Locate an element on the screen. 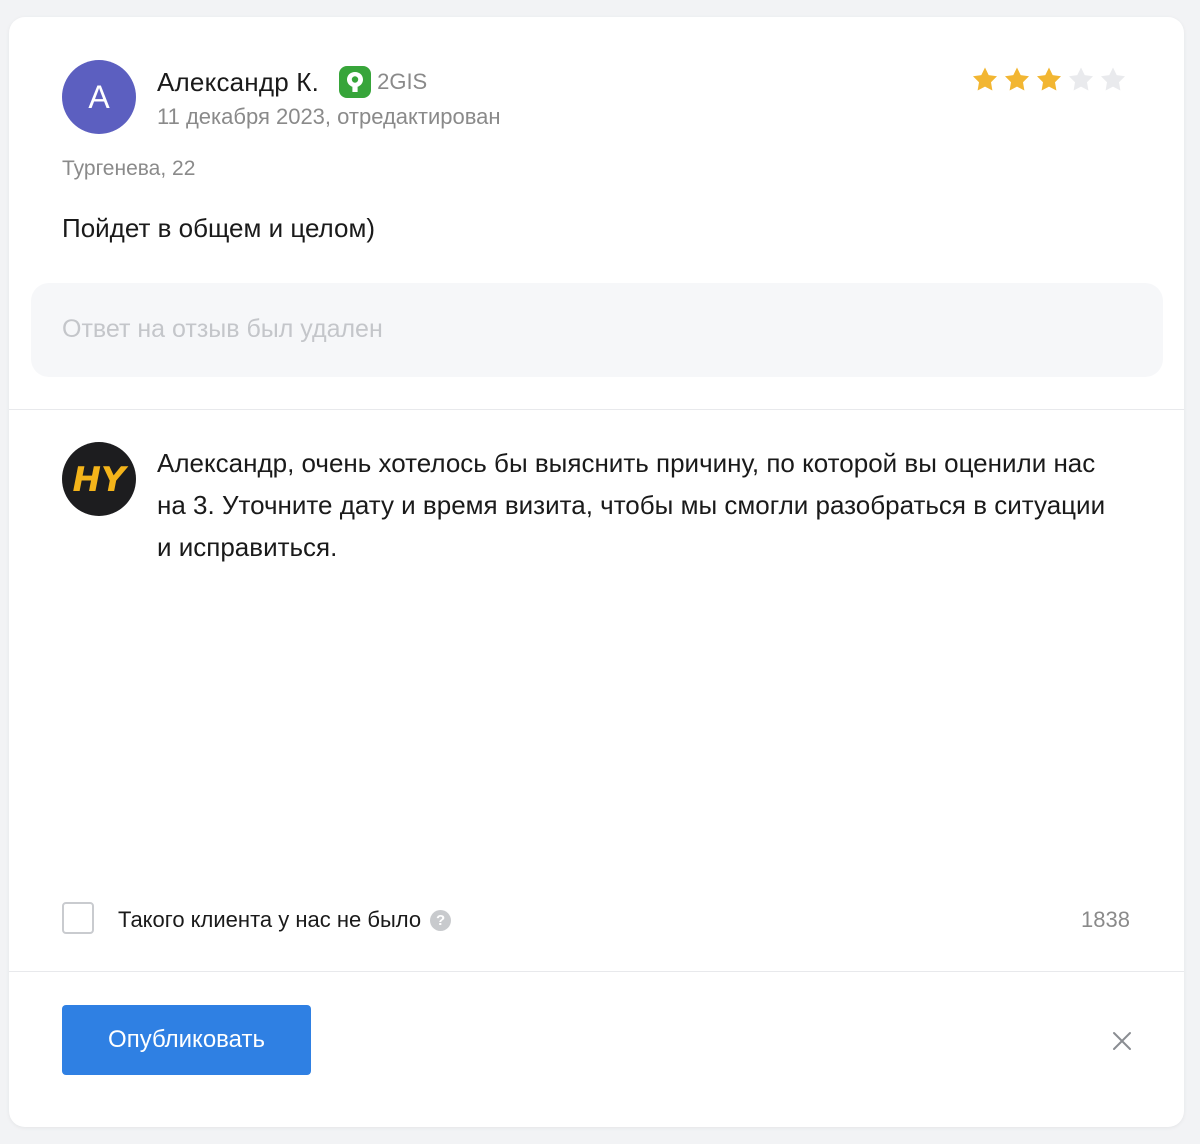  author-line: Александр К. 2GIS is located at coordinates (329, 82).